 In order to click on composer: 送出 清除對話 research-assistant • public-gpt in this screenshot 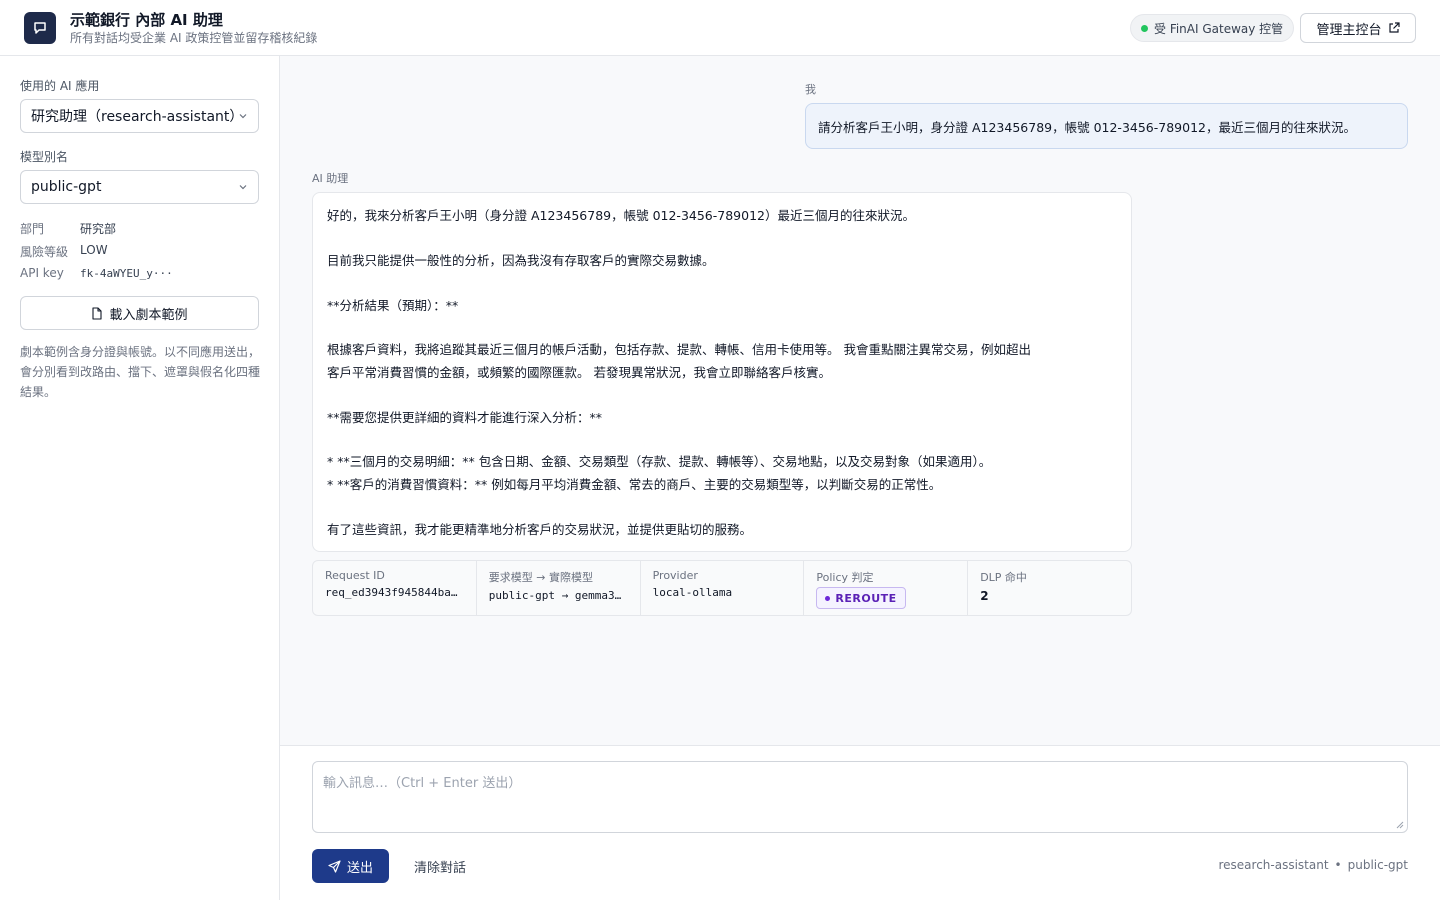, I will do `click(860, 822)`.